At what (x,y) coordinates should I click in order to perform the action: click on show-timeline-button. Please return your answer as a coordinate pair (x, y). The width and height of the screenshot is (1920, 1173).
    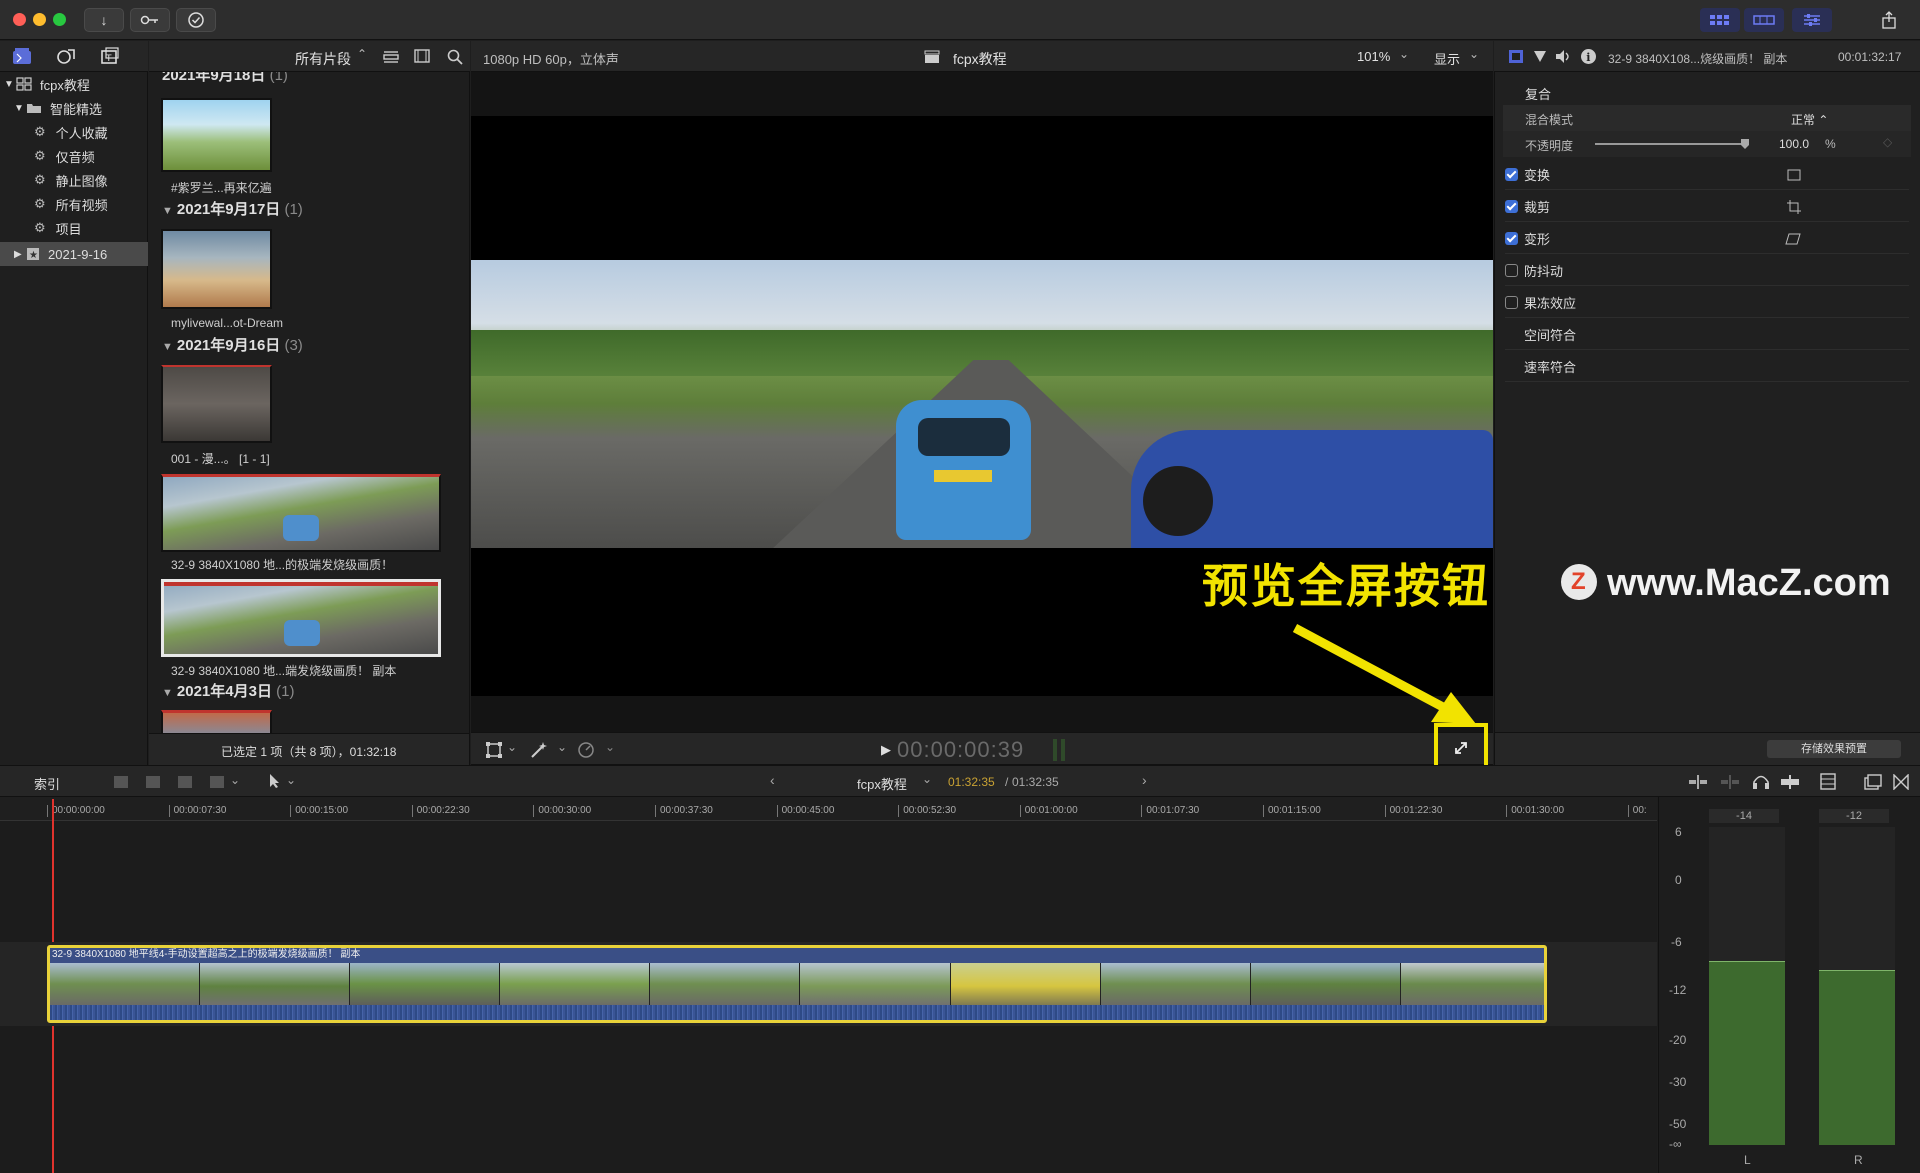
    Looking at the image, I should click on (1764, 20).